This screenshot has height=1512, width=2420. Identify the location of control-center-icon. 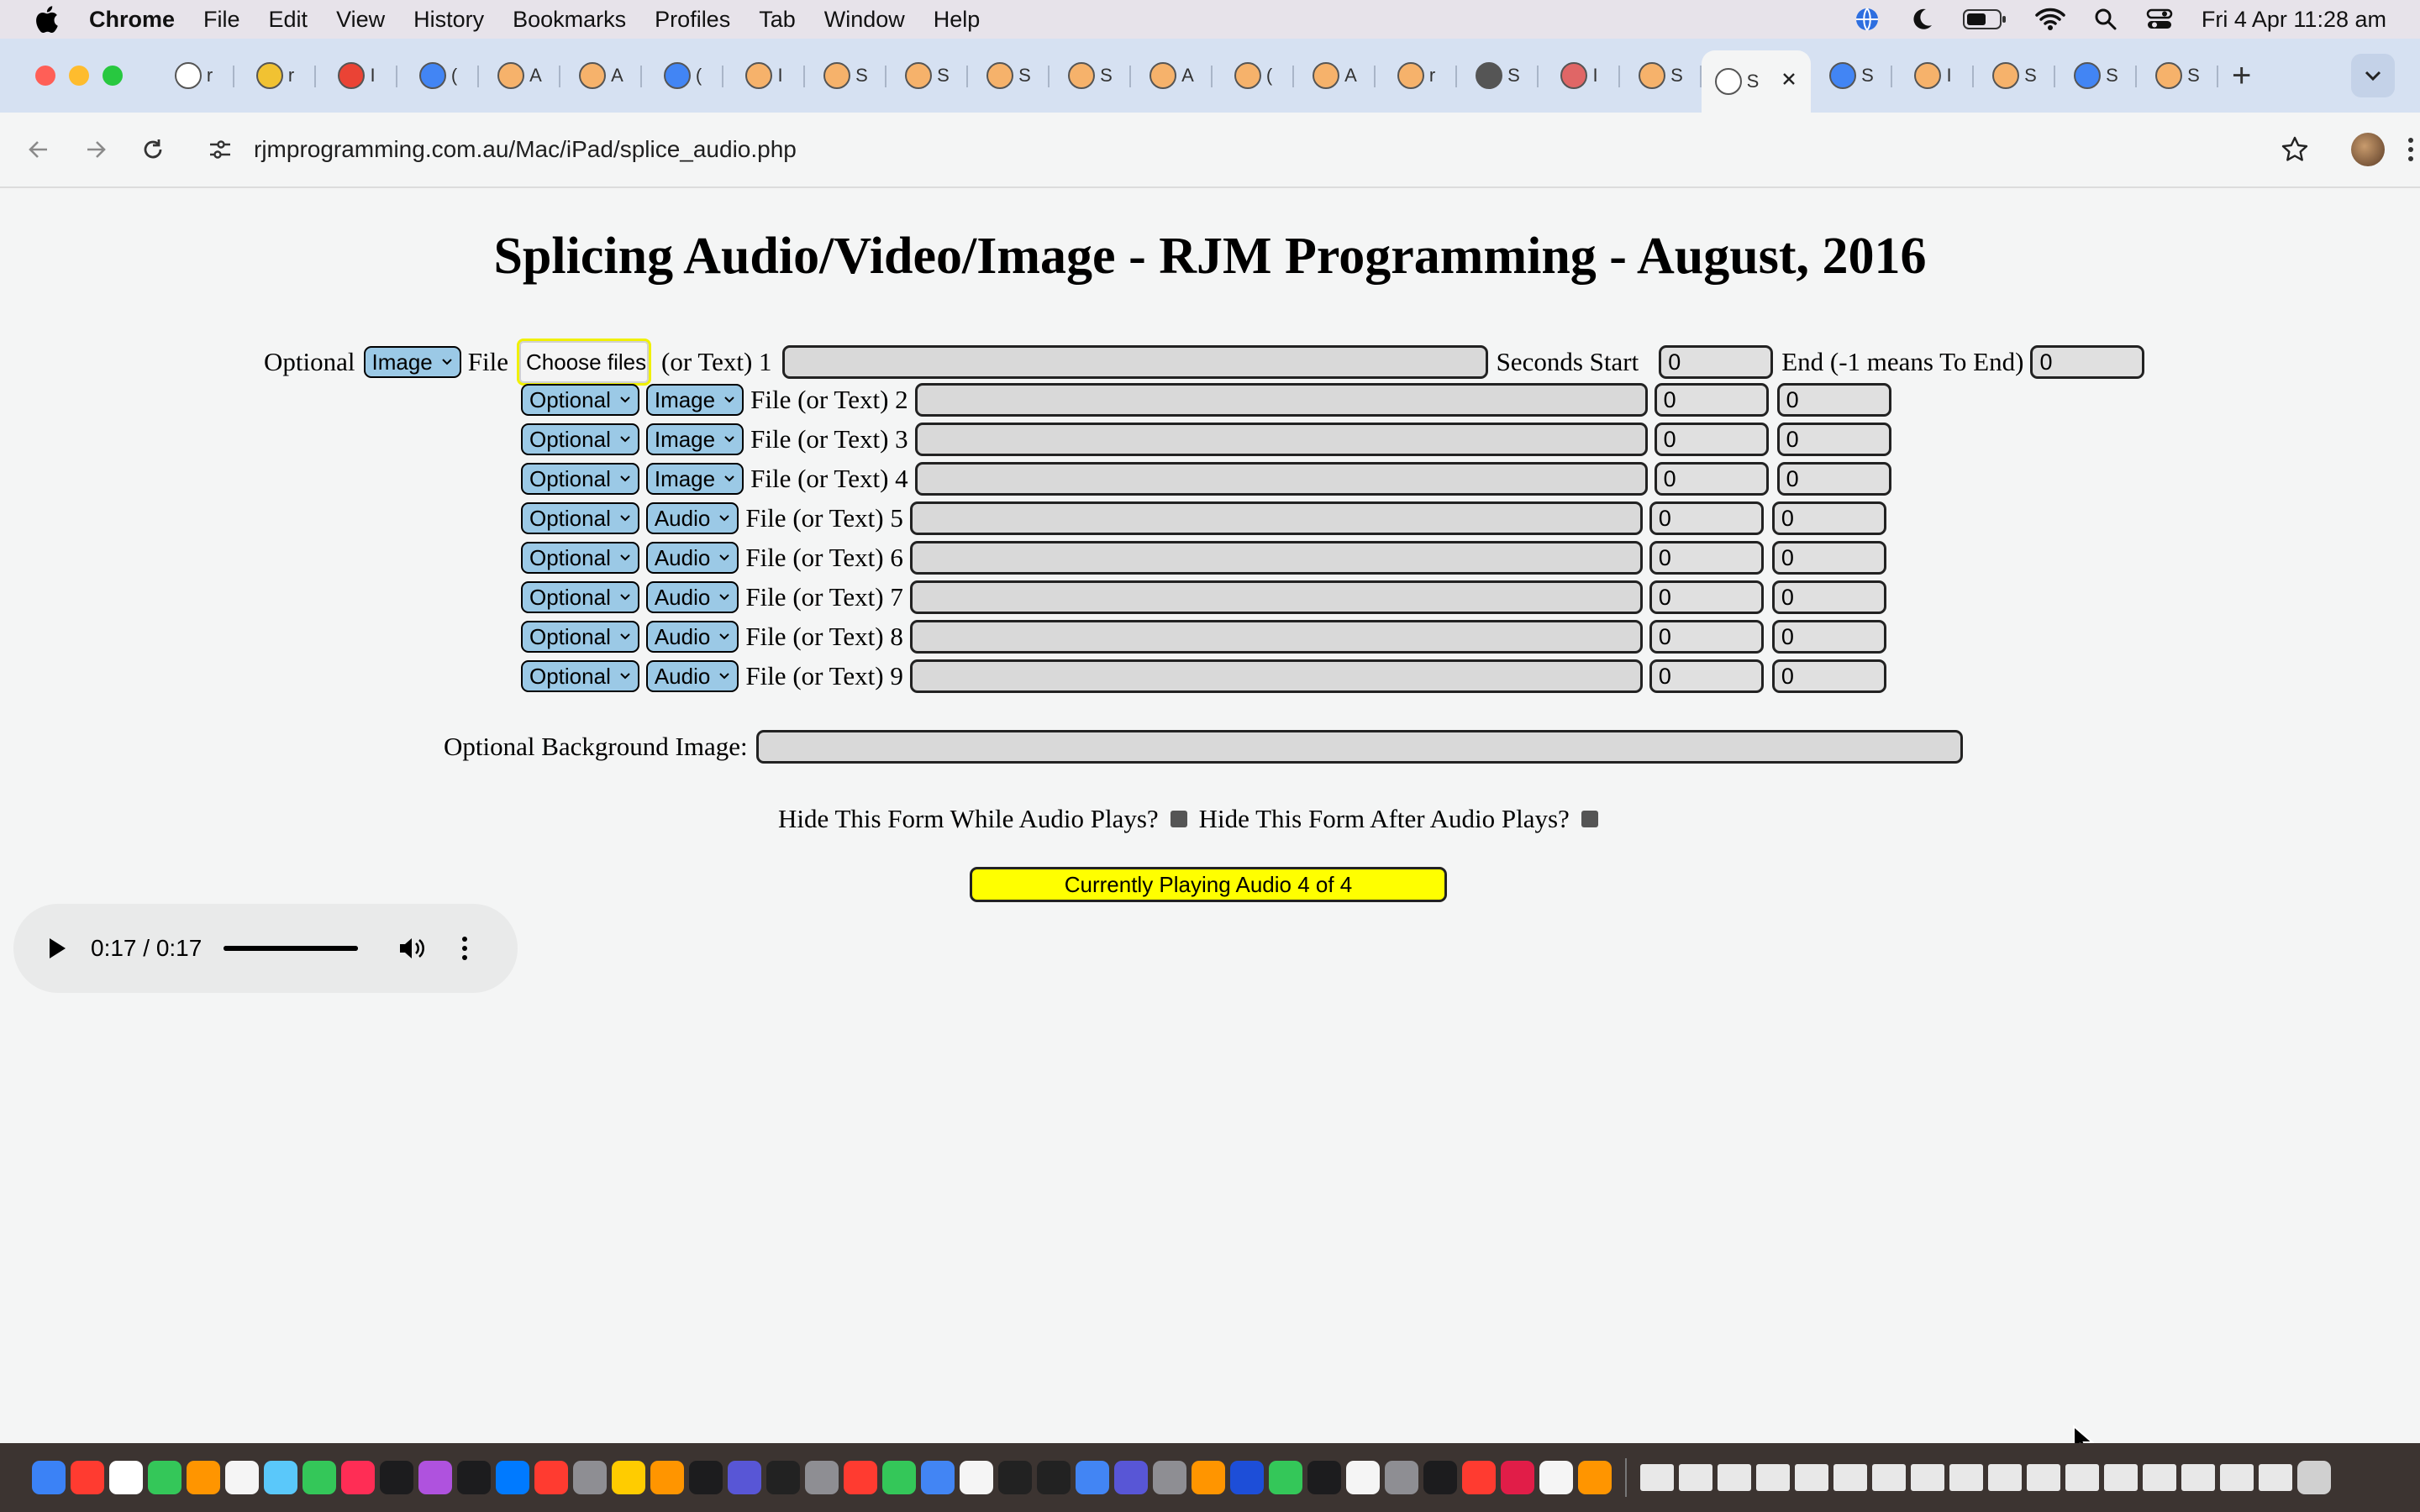
(2159, 19).